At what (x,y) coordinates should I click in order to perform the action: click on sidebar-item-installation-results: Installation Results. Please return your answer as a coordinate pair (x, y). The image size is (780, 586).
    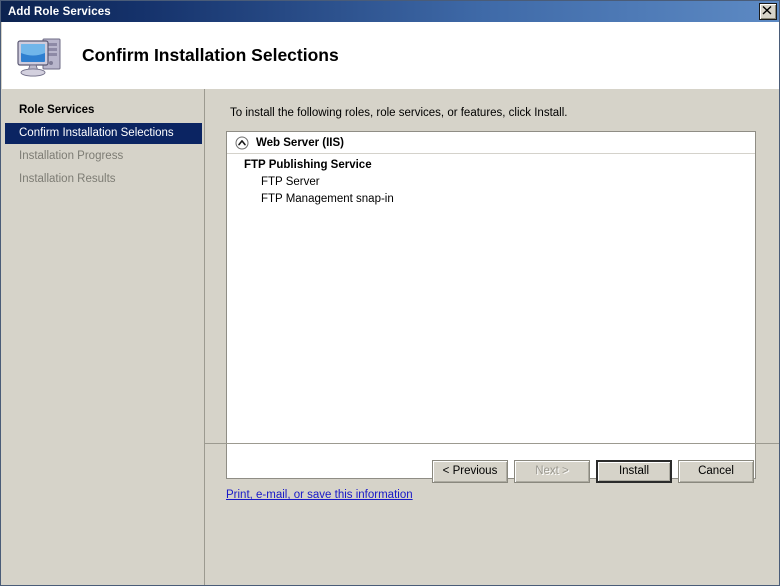
    Looking at the image, I should click on (103, 179).